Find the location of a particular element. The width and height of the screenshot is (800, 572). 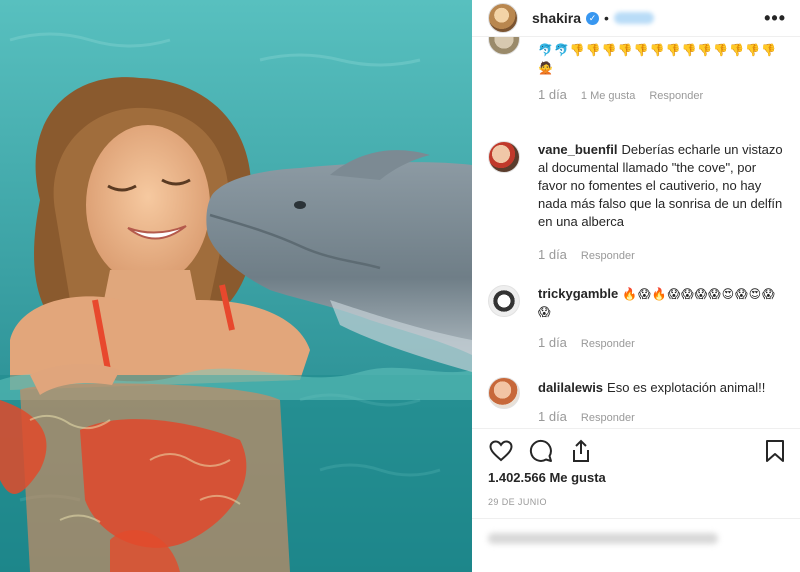

post-actions is located at coordinates (636, 450).